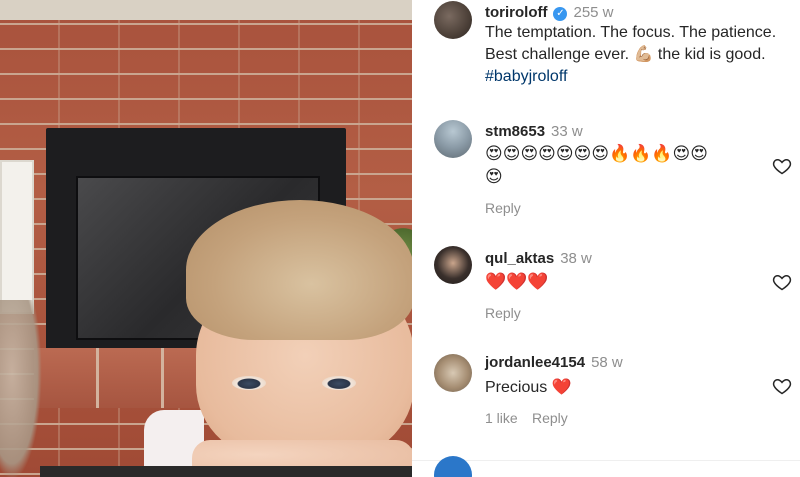 This screenshot has height=477, width=800. Describe the element at coordinates (494, 176) in the screenshot. I see `comment-text-continued: 😍` at that location.